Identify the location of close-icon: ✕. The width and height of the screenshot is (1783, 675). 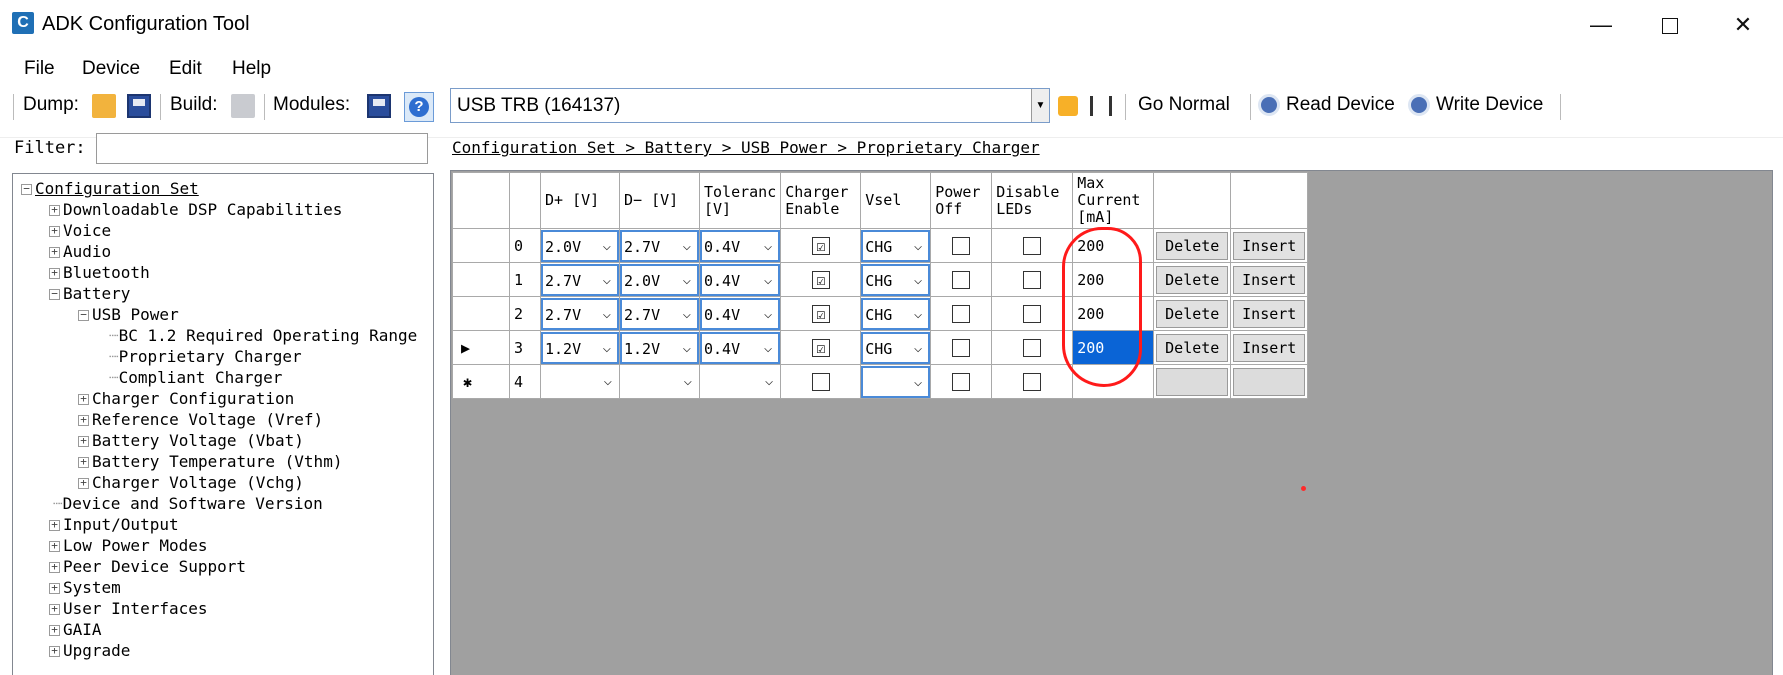
(1743, 25).